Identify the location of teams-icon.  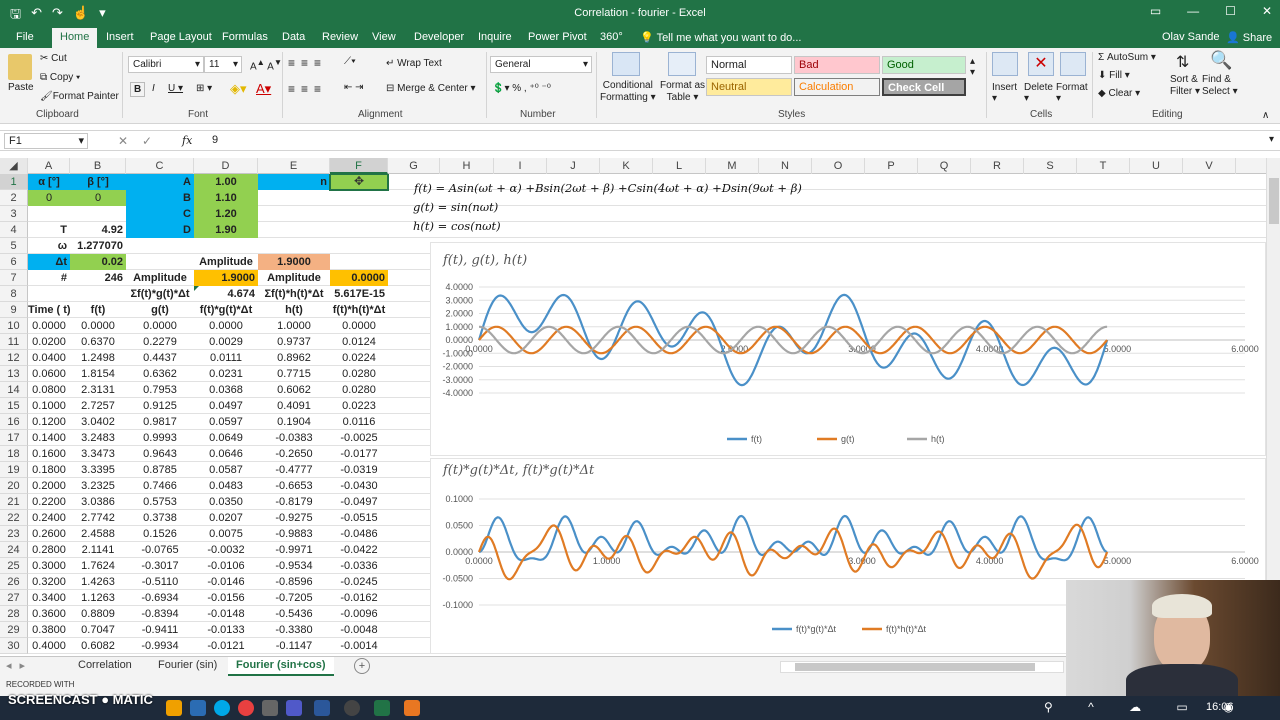
(294, 708).